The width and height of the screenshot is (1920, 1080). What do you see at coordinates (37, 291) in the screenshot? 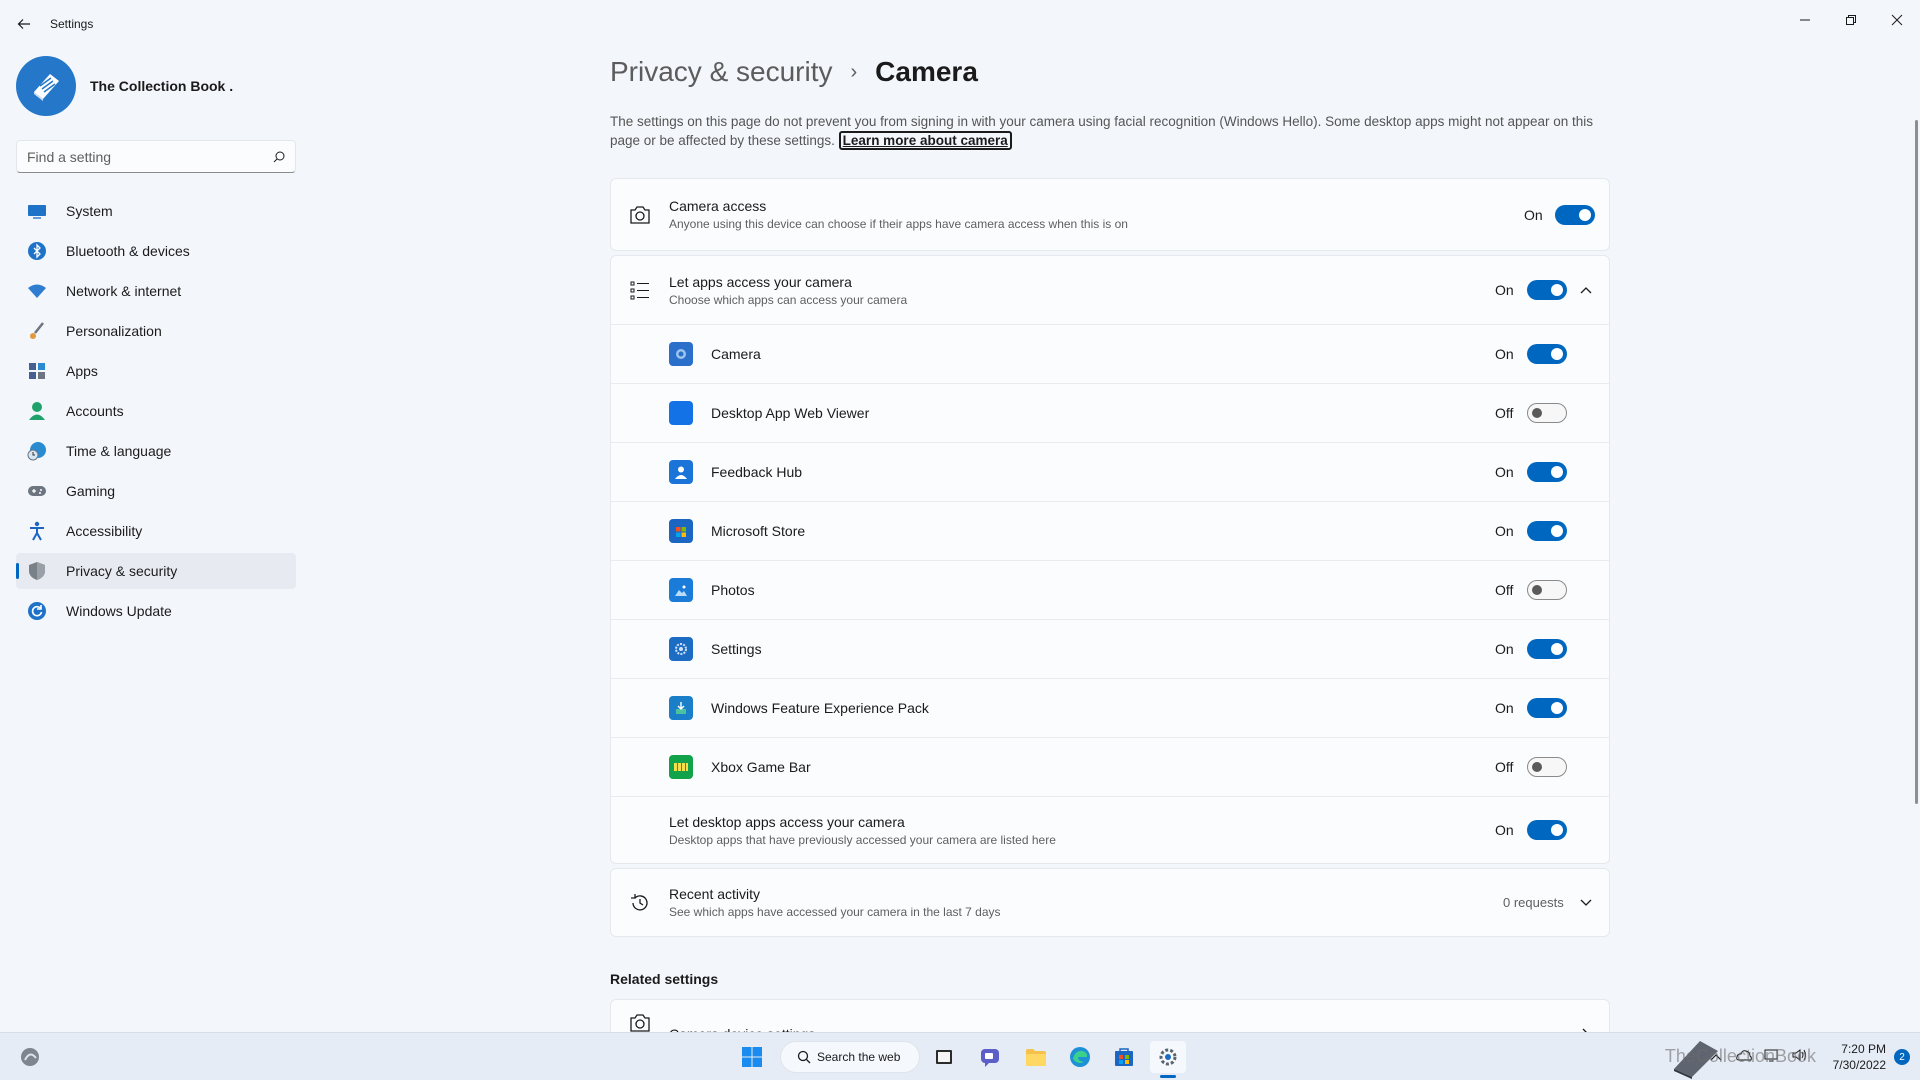
I see `wifi-icon` at bounding box center [37, 291].